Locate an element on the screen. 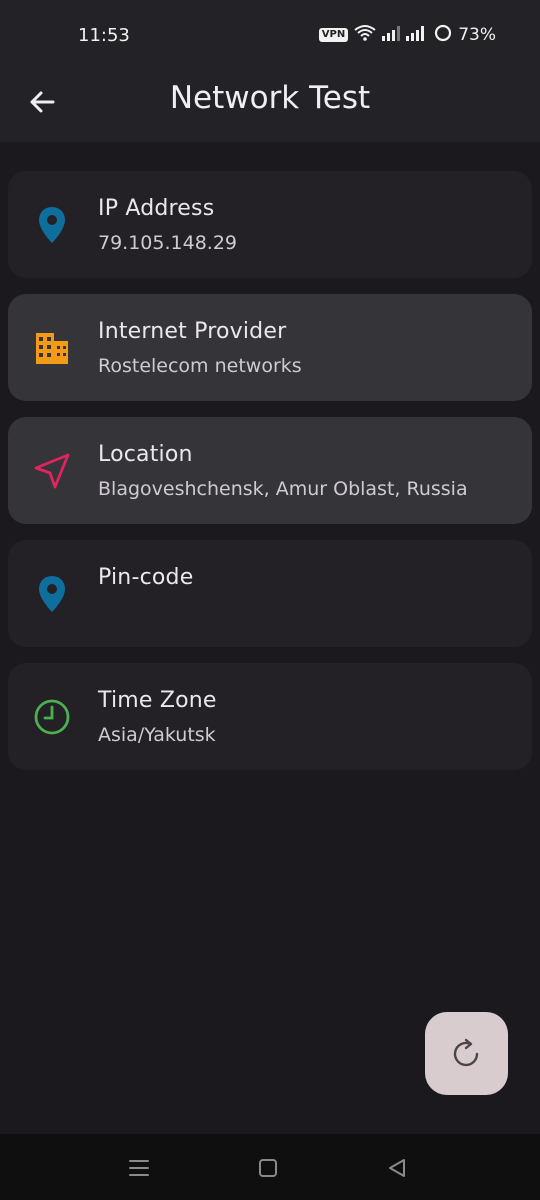 This screenshot has width=540, height=1200. status-bar: 11:53 VPN 73% is located at coordinates (270, 35).